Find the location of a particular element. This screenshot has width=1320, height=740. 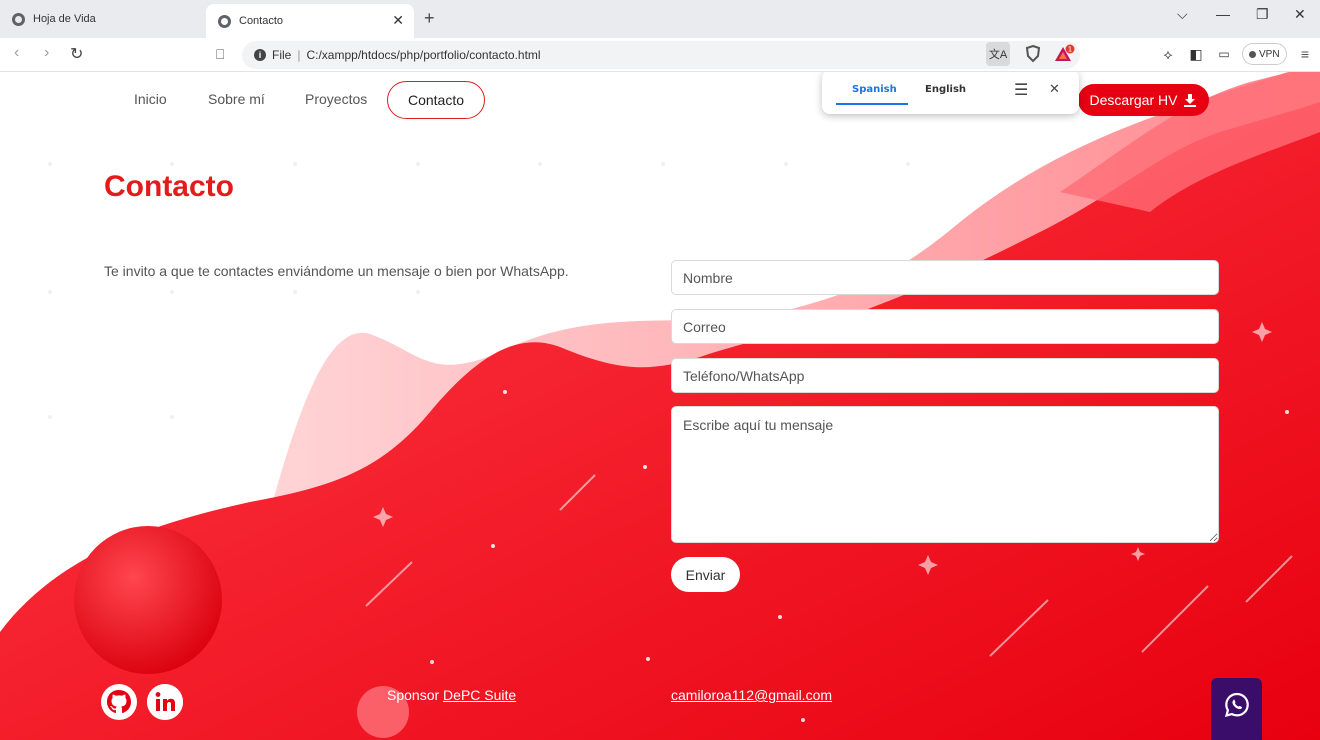

whatsapp-button is located at coordinates (1236, 709).